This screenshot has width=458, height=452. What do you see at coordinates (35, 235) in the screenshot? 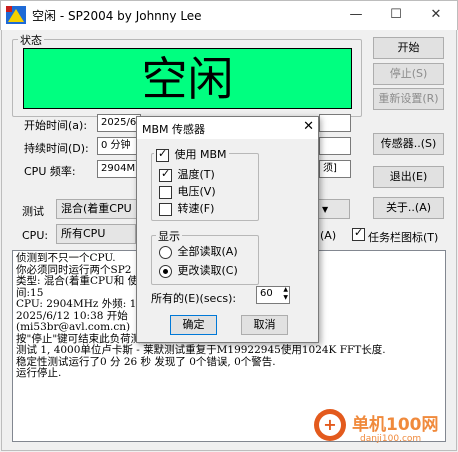
I see `cpu-label: CPU:` at bounding box center [35, 235].